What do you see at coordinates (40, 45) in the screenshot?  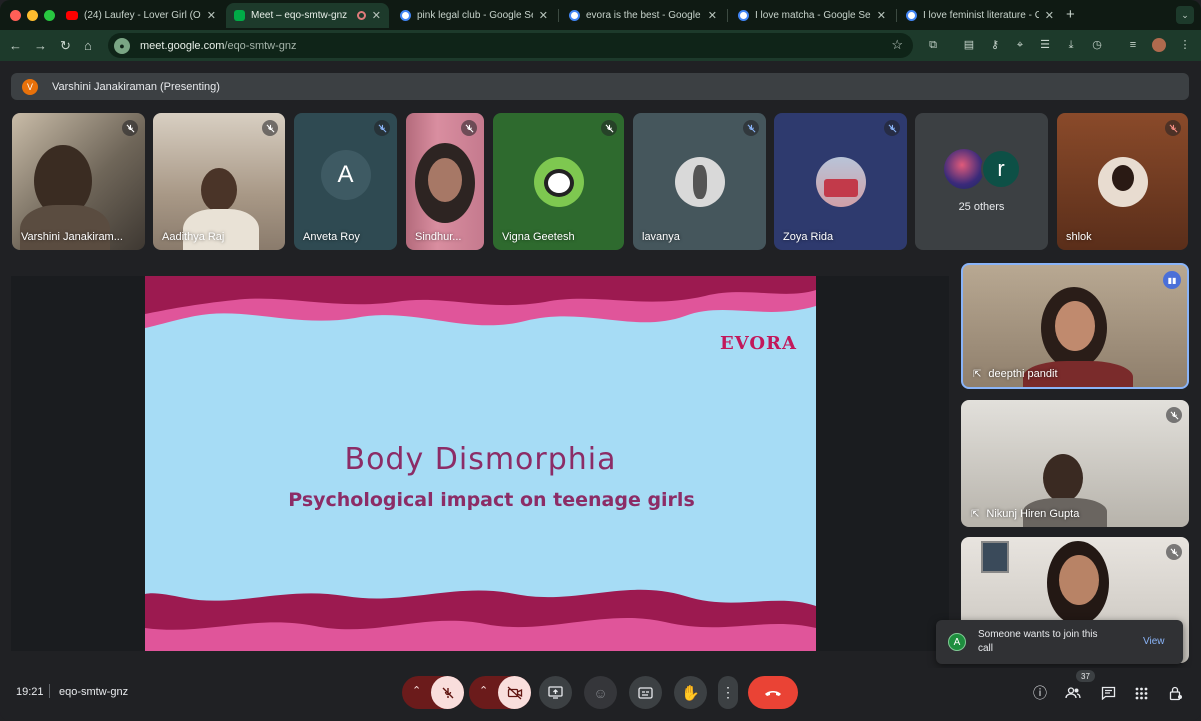 I see `forward-button: →` at bounding box center [40, 45].